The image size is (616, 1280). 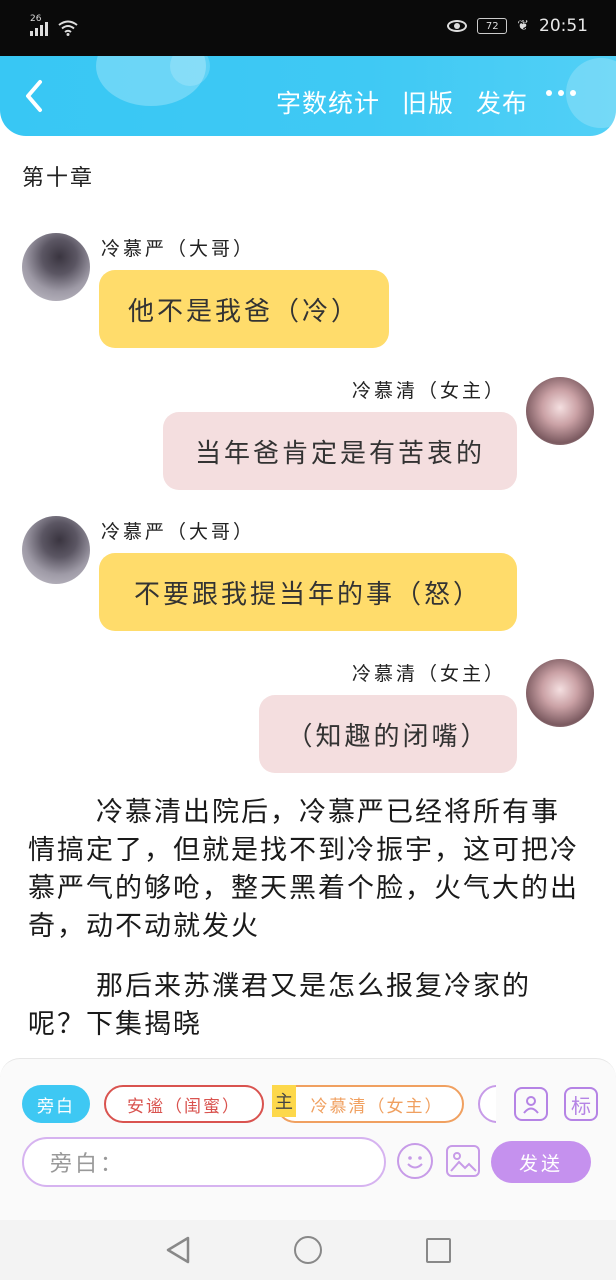 I want to click on battery-level: 72, so click(x=492, y=26).